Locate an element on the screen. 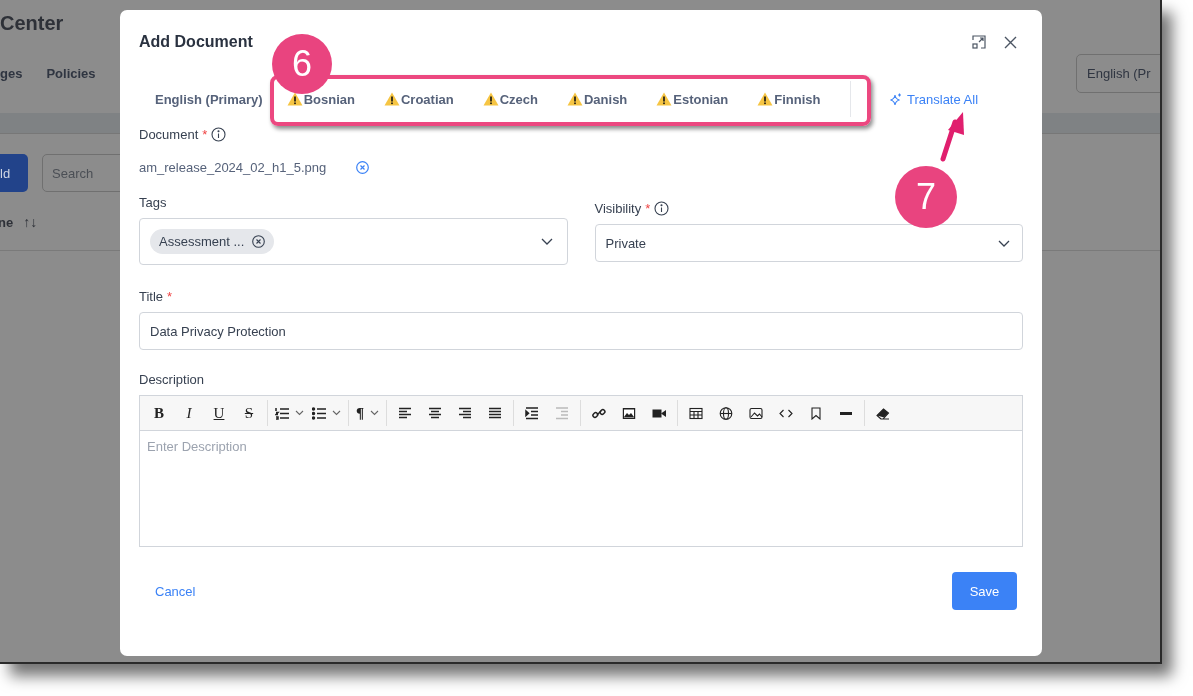  field-label: Tags is located at coordinates (153, 202).